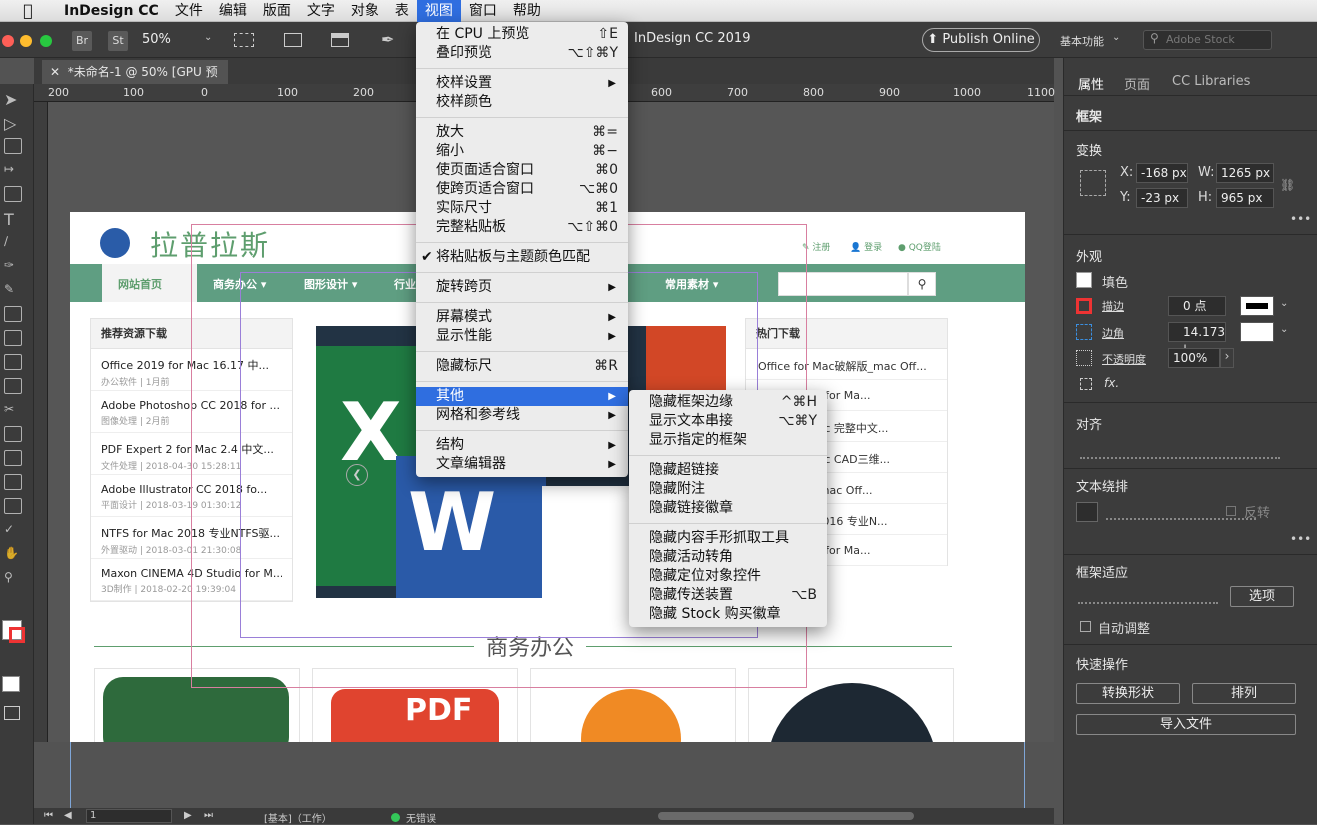 This screenshot has height=825, width=1317. Describe the element at coordinates (1124, 359) in the screenshot. I see `opacity-label: 不透明度` at that location.